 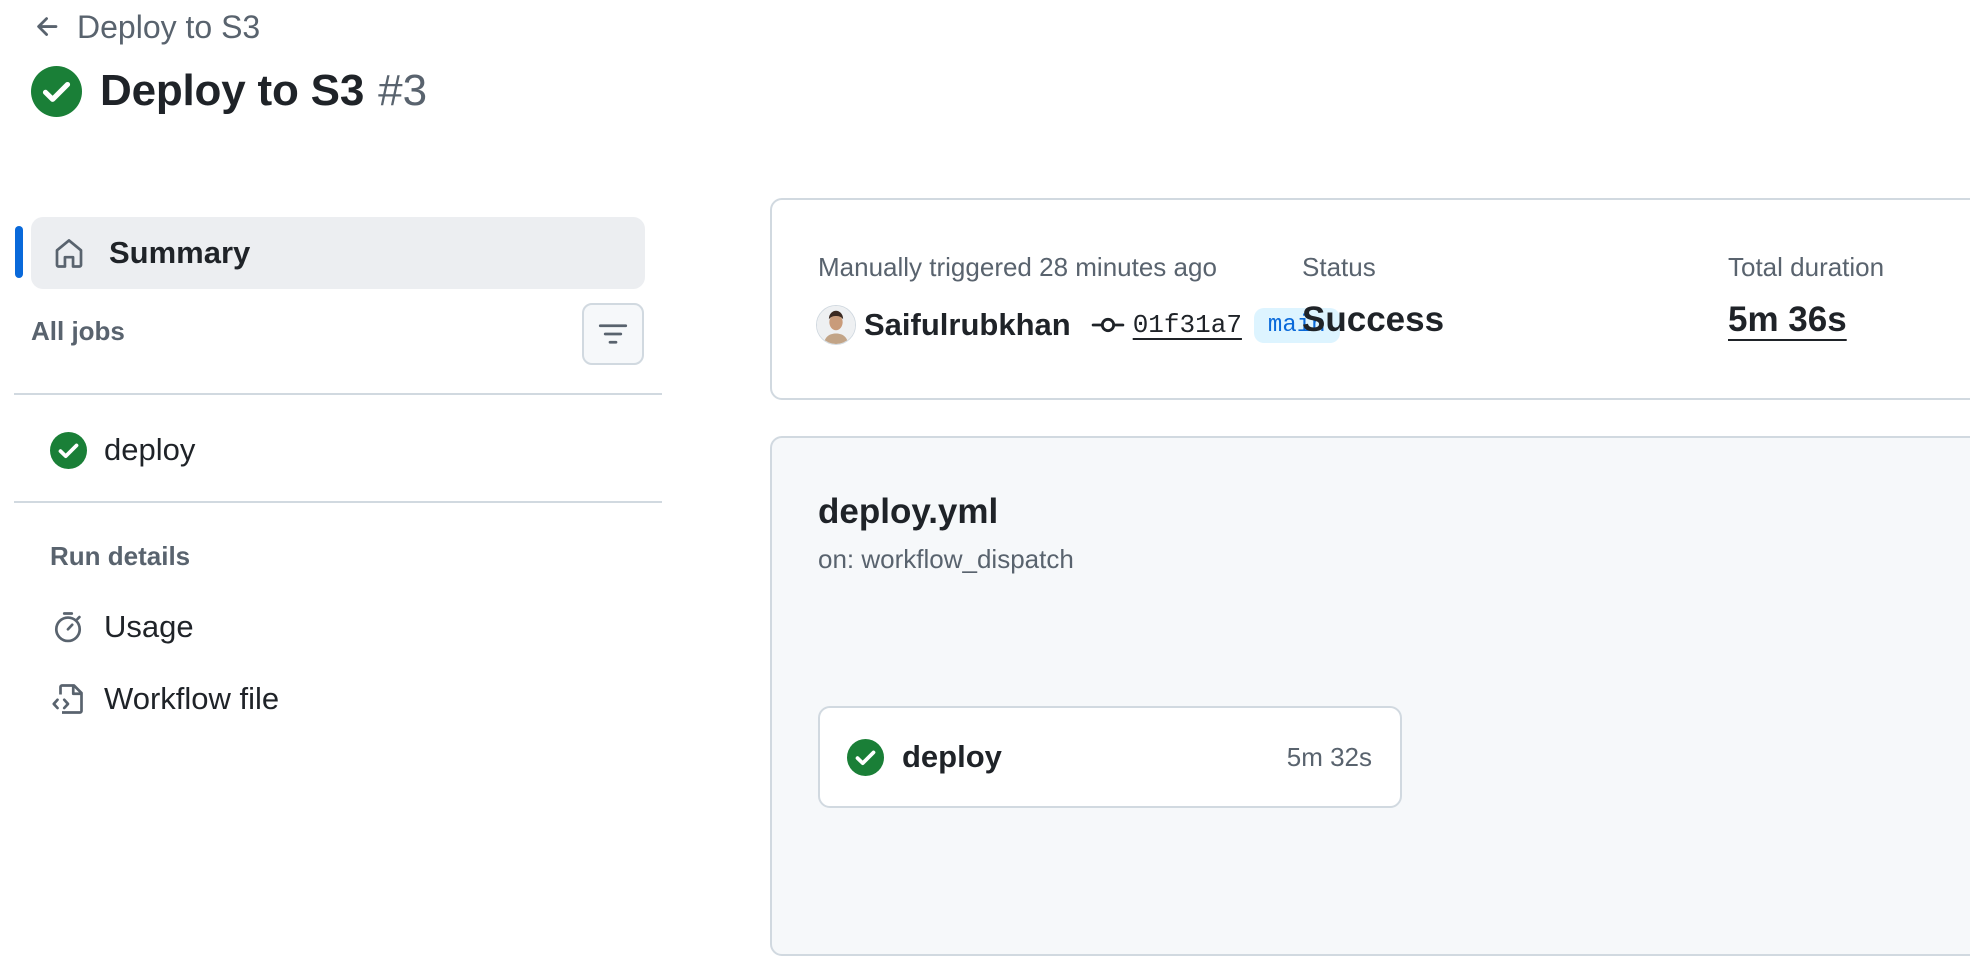 I want to click on avatar, so click(x=836, y=325).